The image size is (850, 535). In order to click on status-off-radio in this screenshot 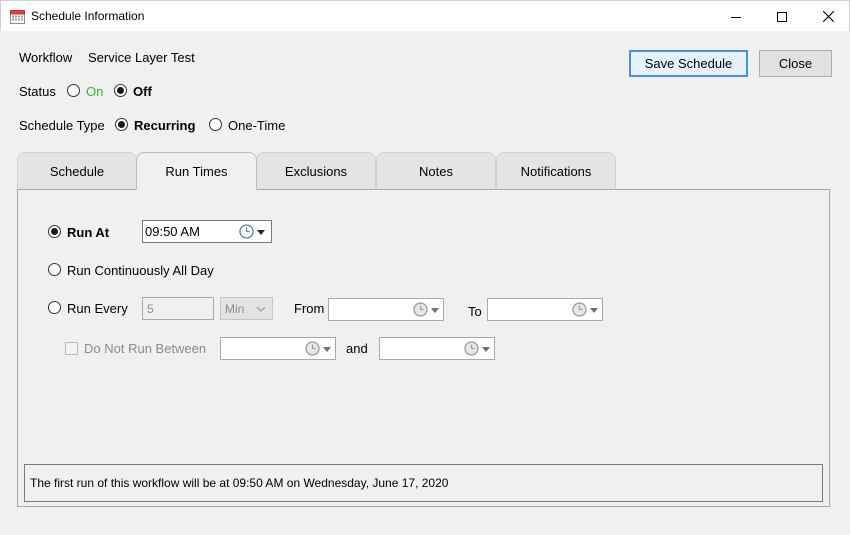, I will do `click(120, 90)`.